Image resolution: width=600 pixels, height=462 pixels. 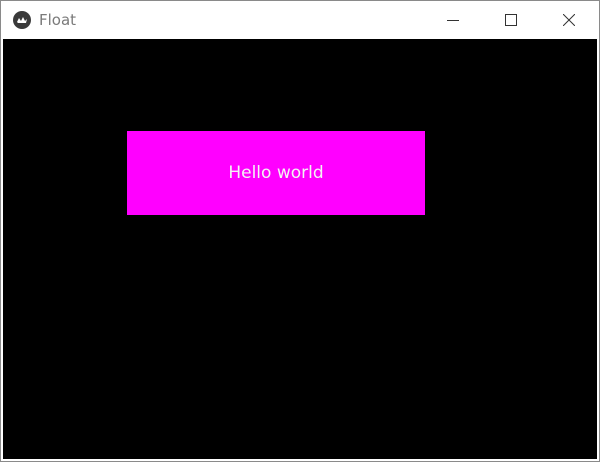 I want to click on title-bar: Float, so click(x=300, y=20).